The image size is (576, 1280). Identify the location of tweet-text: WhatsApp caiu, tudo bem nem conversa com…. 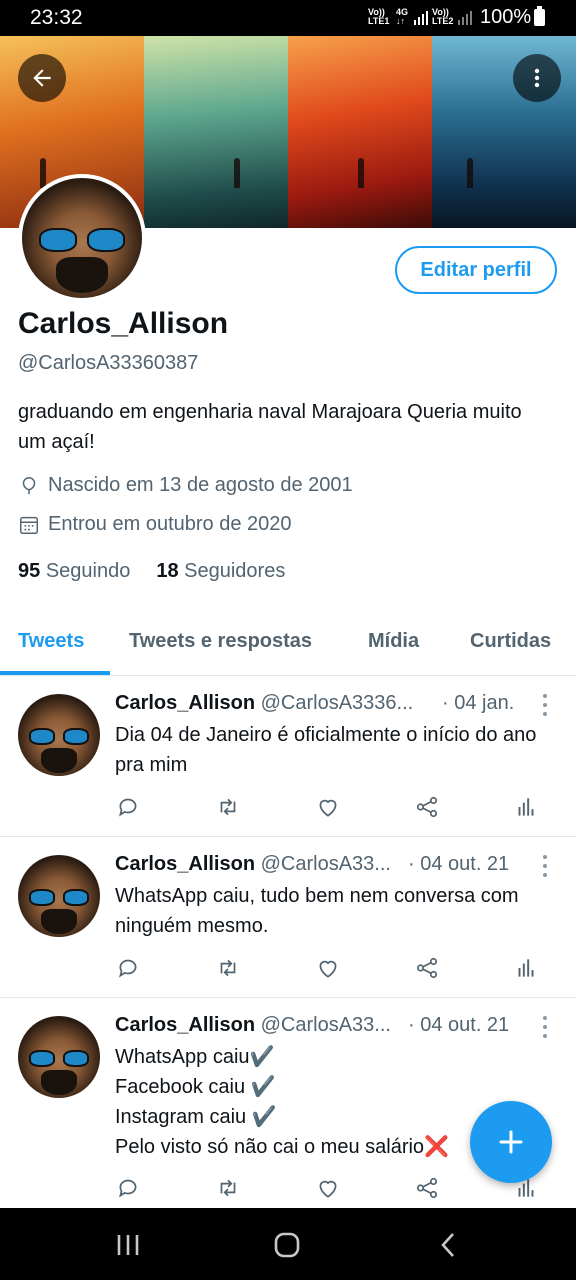
(317, 911).